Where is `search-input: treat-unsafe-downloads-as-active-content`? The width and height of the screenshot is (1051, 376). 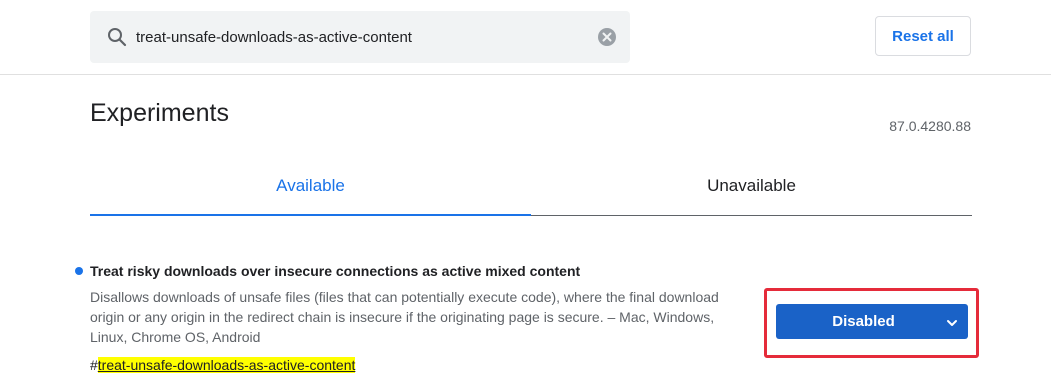 search-input: treat-unsafe-downloads-as-active-content is located at coordinates (274, 37).